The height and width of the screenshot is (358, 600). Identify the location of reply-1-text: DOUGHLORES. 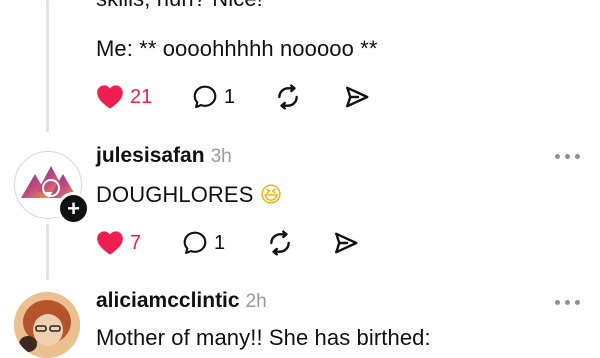
(175, 194).